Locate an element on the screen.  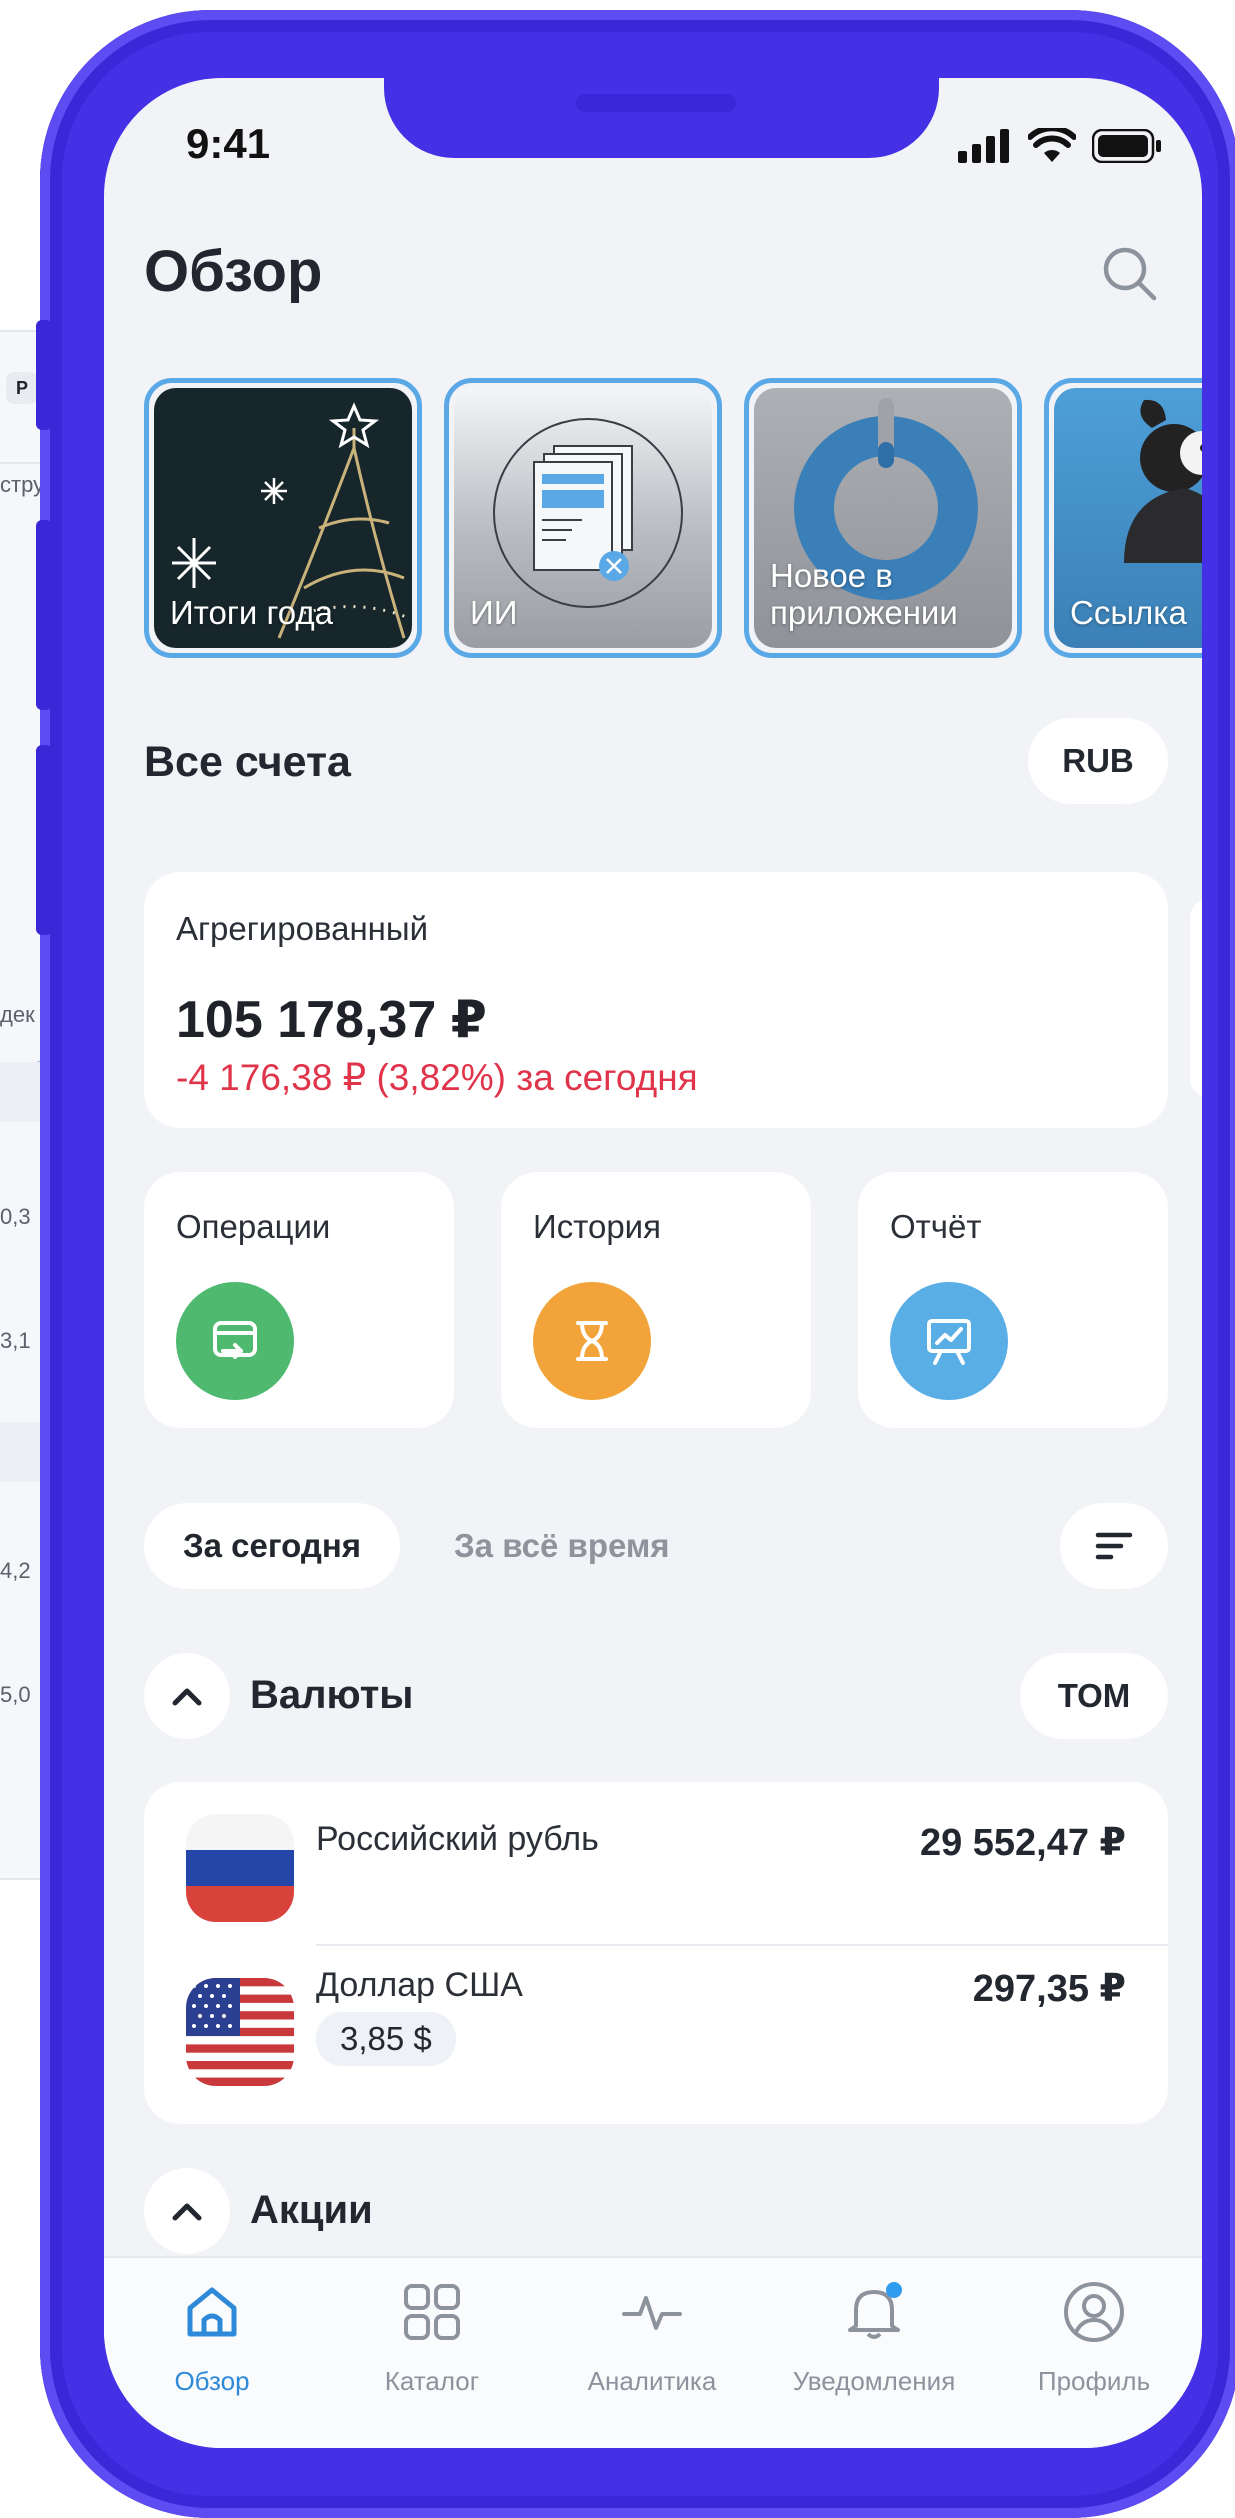
quick-action-label: История is located at coordinates (597, 1226).